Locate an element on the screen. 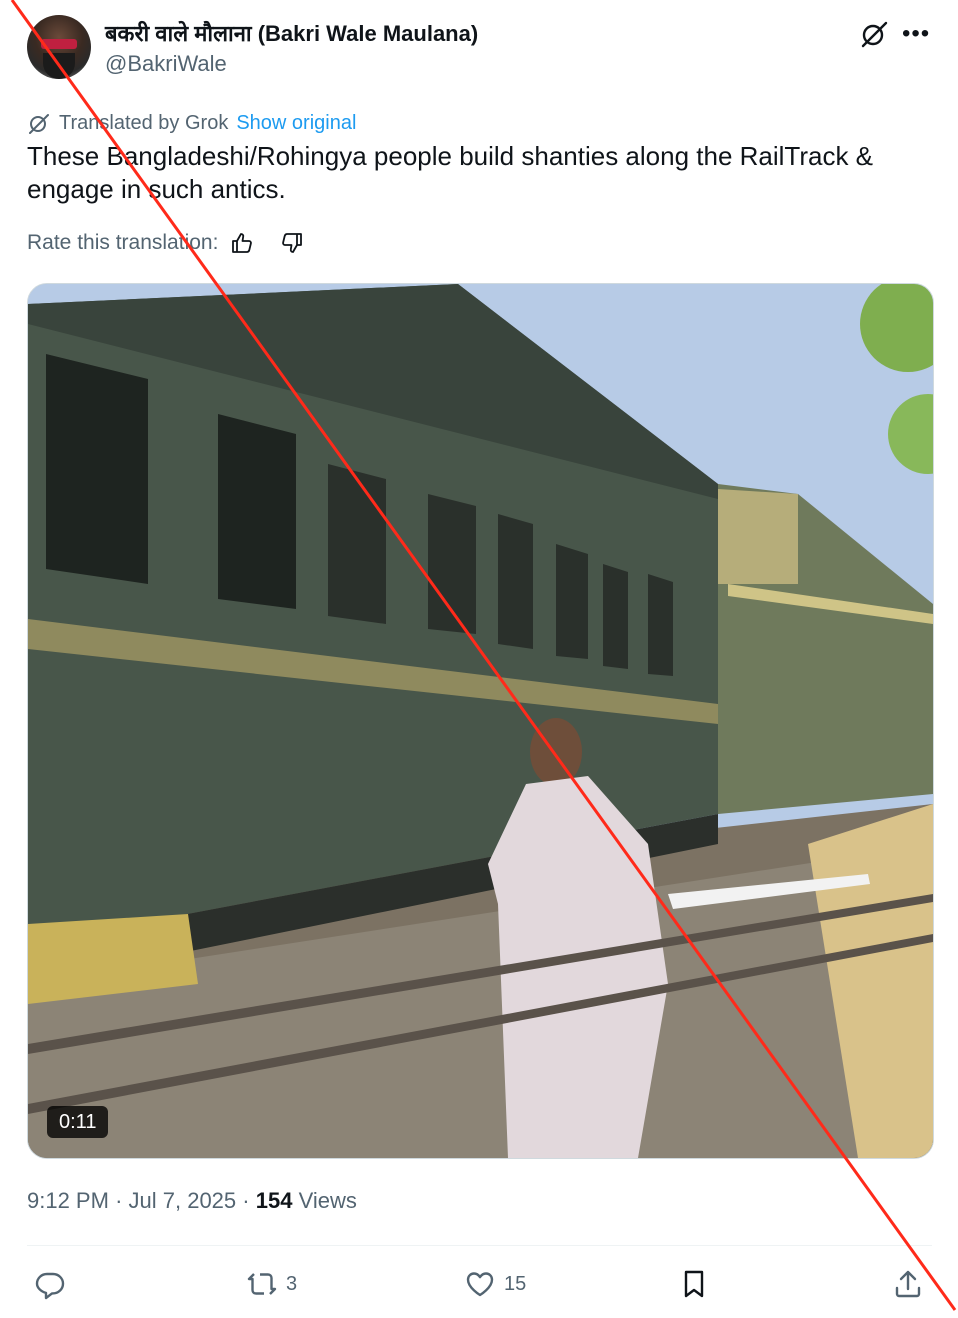 The image size is (958, 1318). like-button: 15 is located at coordinates (495, 1284).